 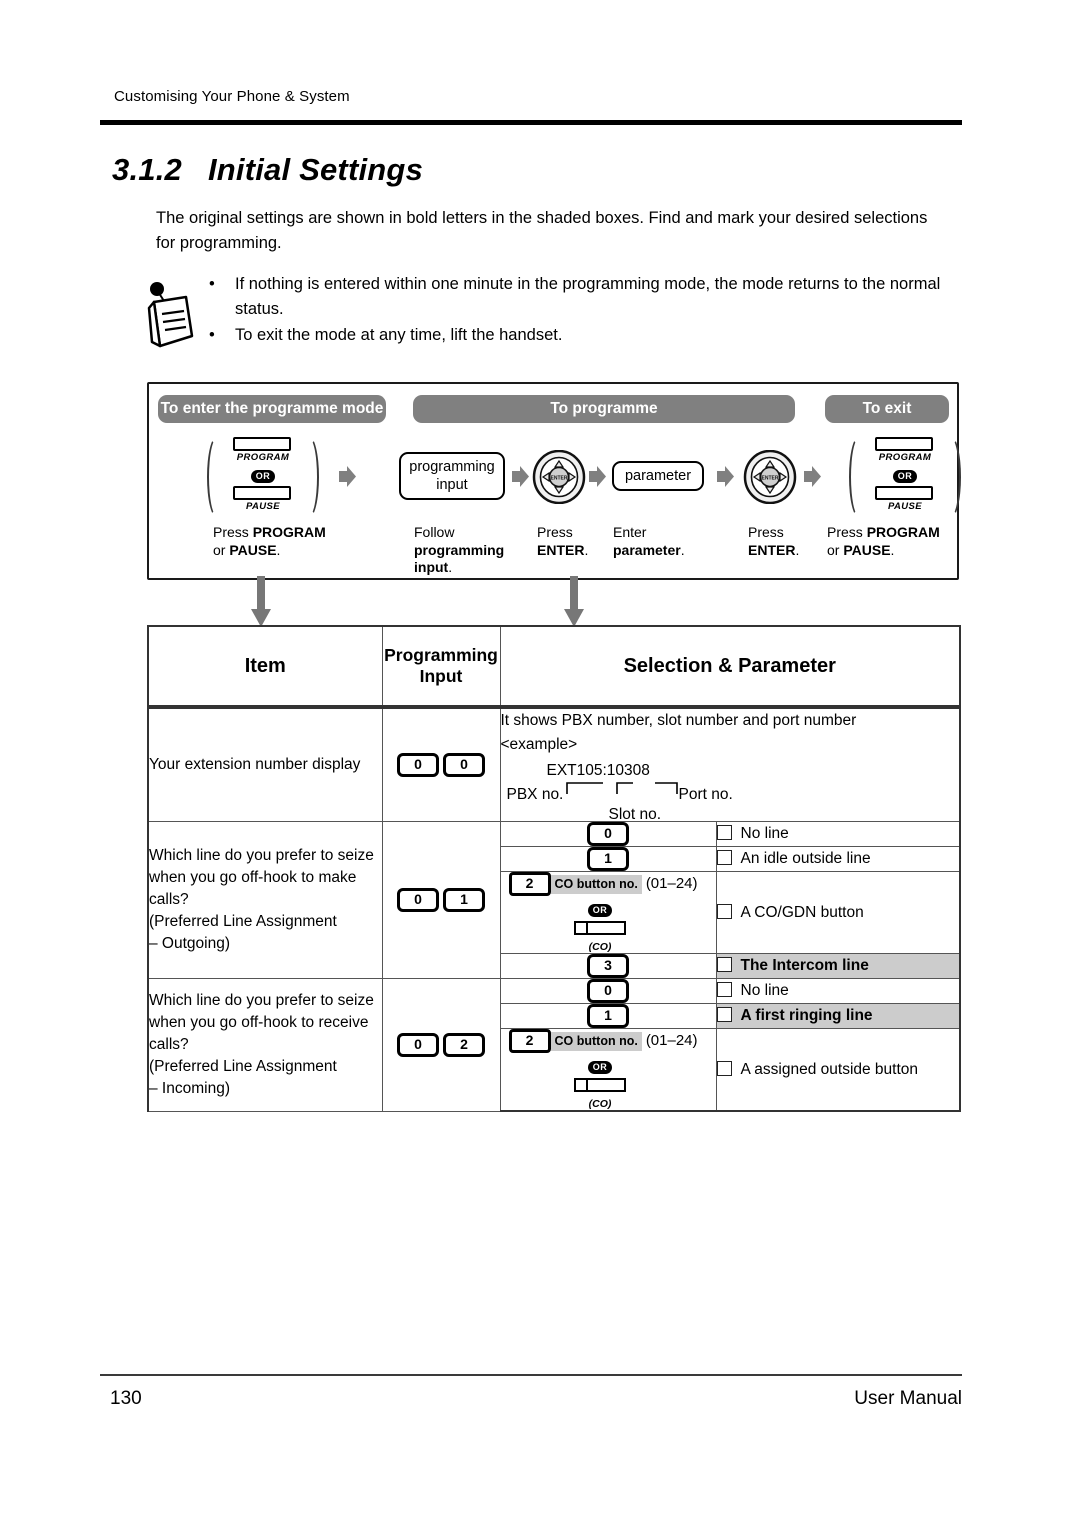 I want to click on digit-key: 3, so click(x=608, y=966).